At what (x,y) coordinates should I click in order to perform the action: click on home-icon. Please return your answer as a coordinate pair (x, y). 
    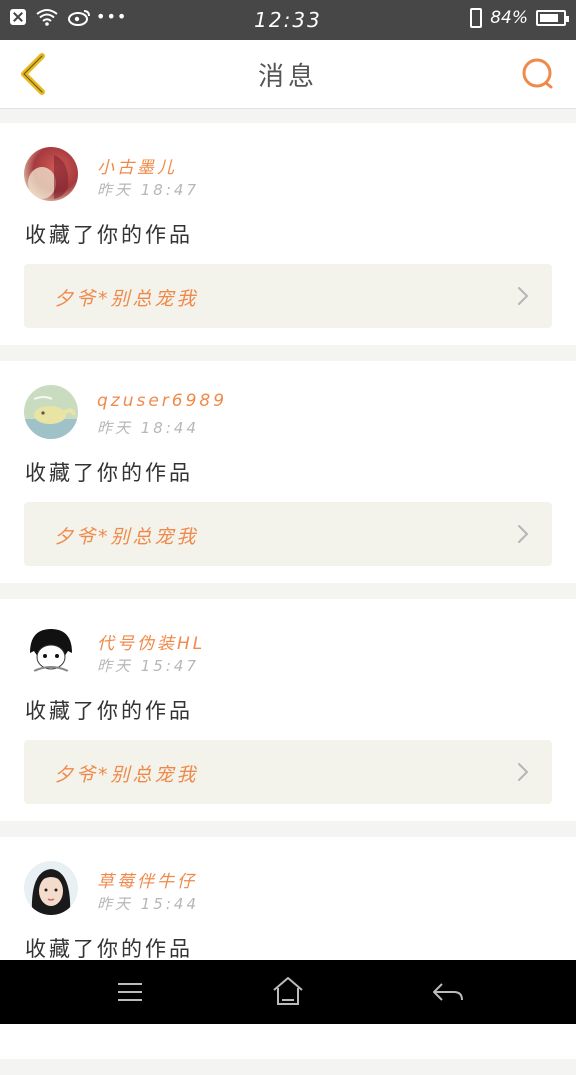
    Looking at the image, I should click on (288, 992).